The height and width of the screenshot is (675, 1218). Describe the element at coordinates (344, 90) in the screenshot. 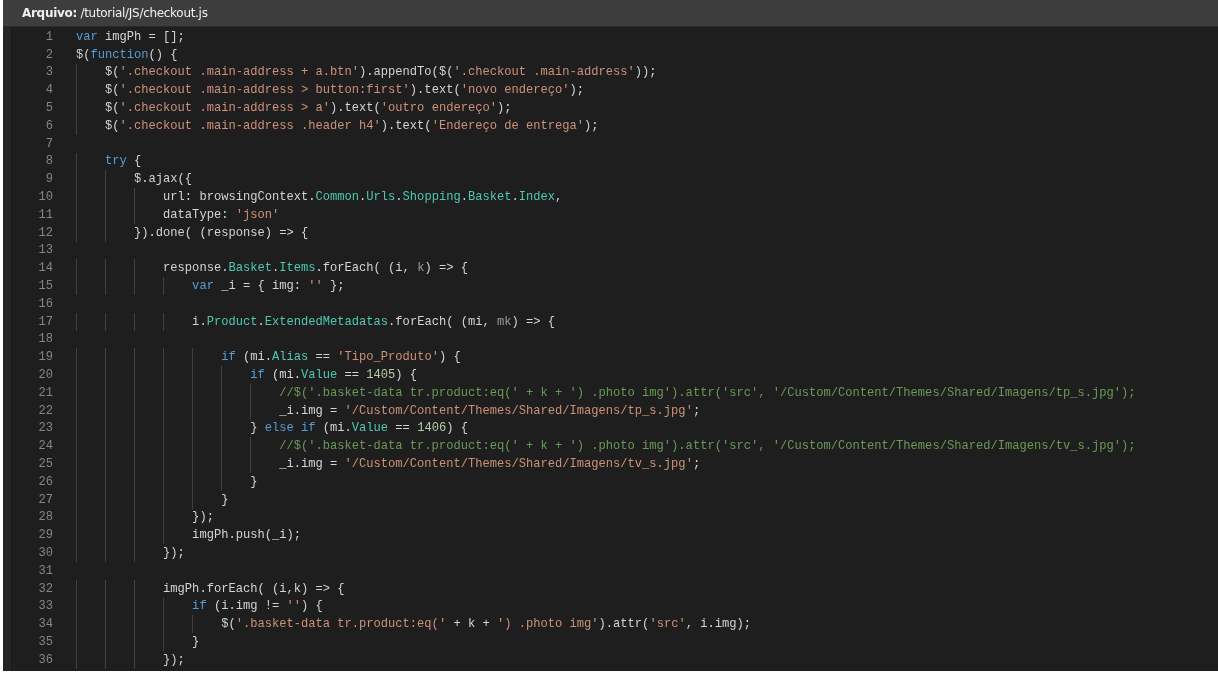

I see `code-line: $('.checkout .main-address > button:first').text('novo endereço');` at that location.